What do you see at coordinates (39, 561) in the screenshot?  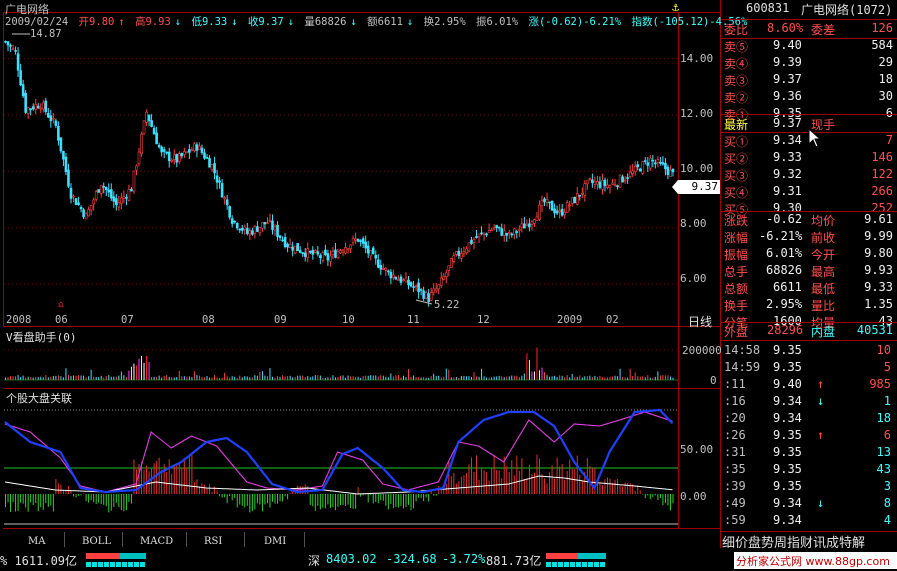 I see `sh-amount: % 1611.09亿` at bounding box center [39, 561].